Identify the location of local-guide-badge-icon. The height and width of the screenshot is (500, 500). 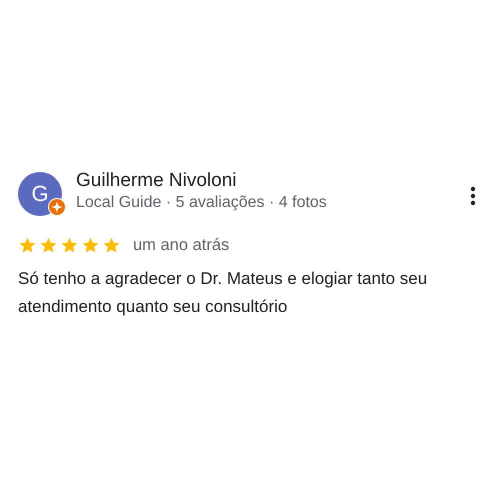
(57, 207).